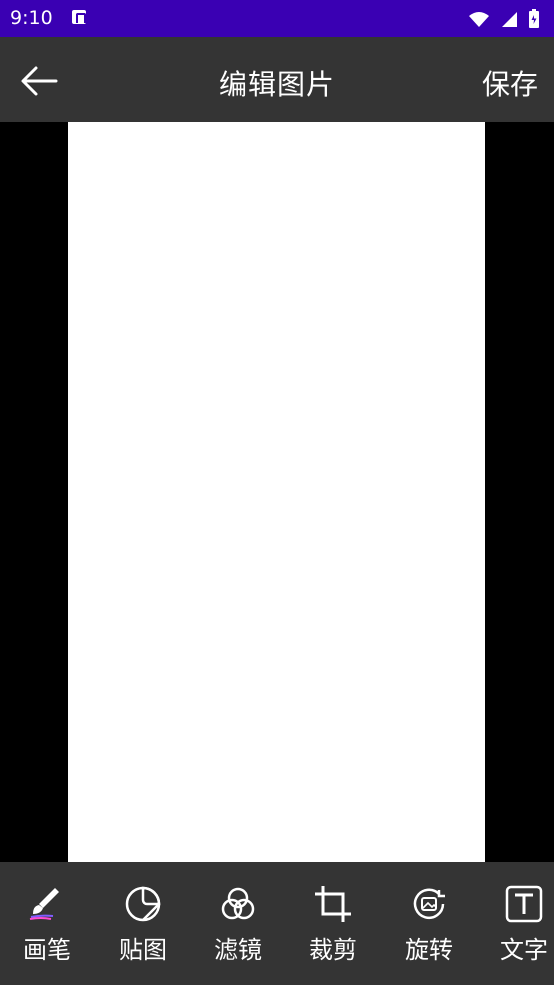 Image resolution: width=554 pixels, height=985 pixels. I want to click on tool-label: 画笔, so click(47, 950).